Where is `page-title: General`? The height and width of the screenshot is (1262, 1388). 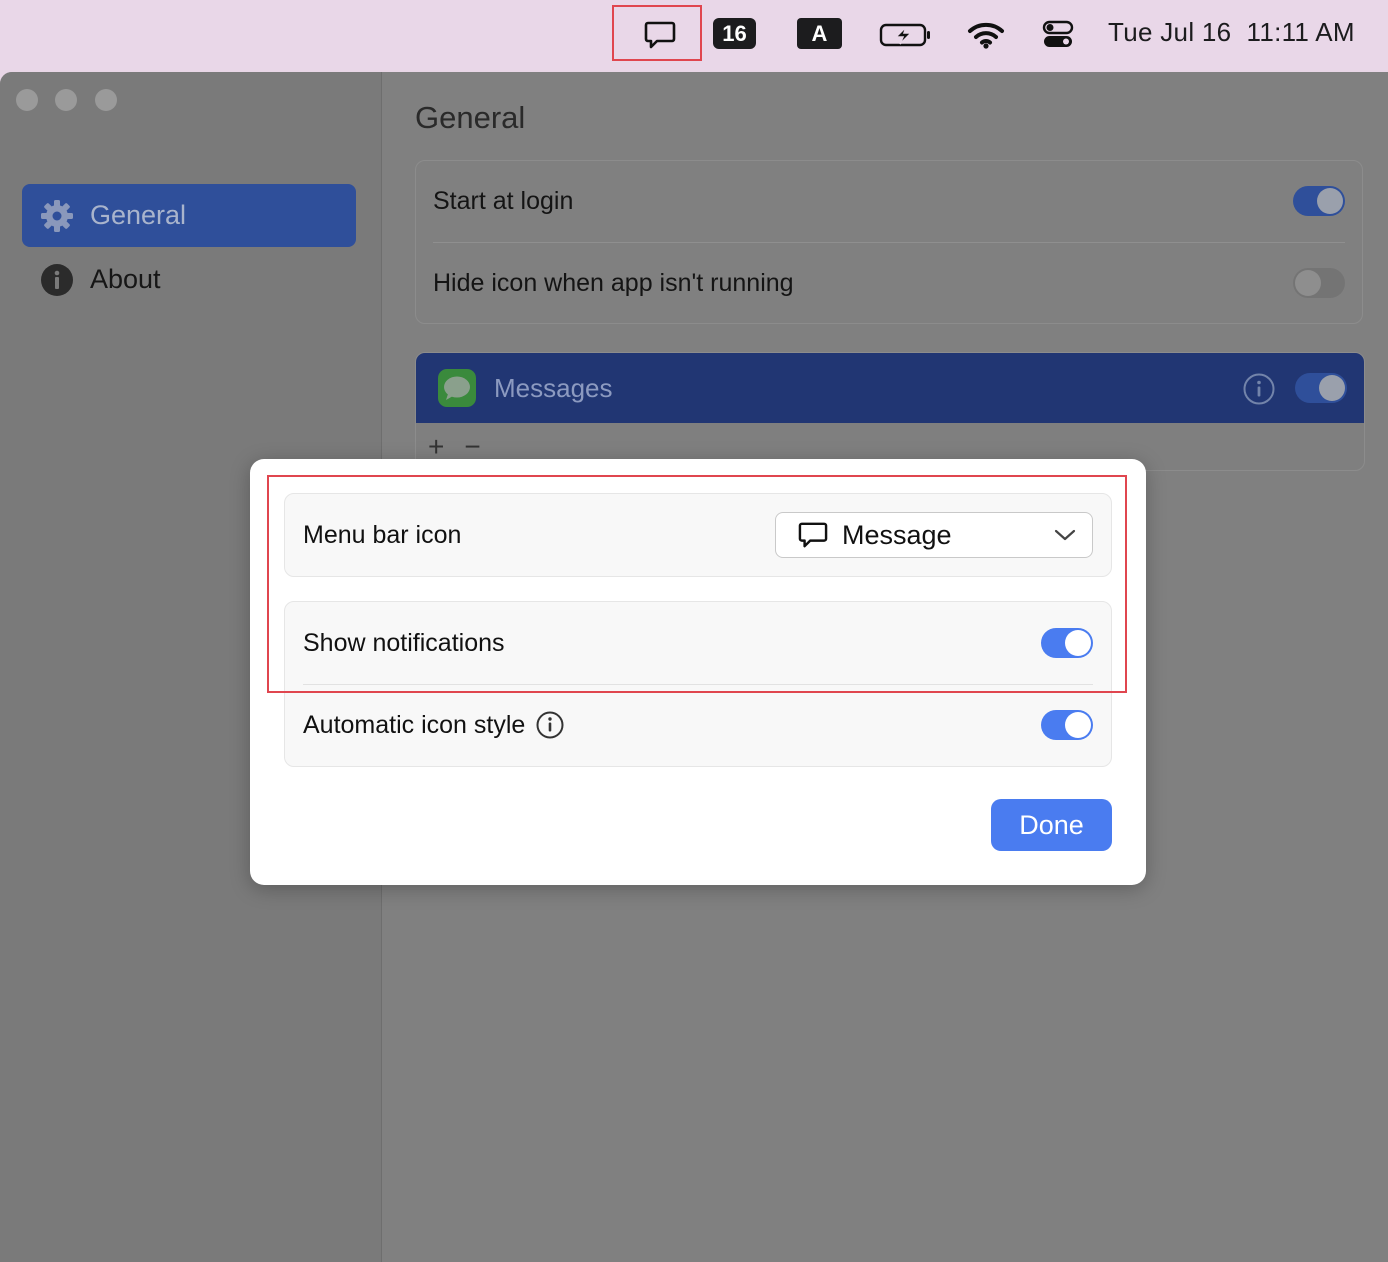 page-title: General is located at coordinates (470, 117).